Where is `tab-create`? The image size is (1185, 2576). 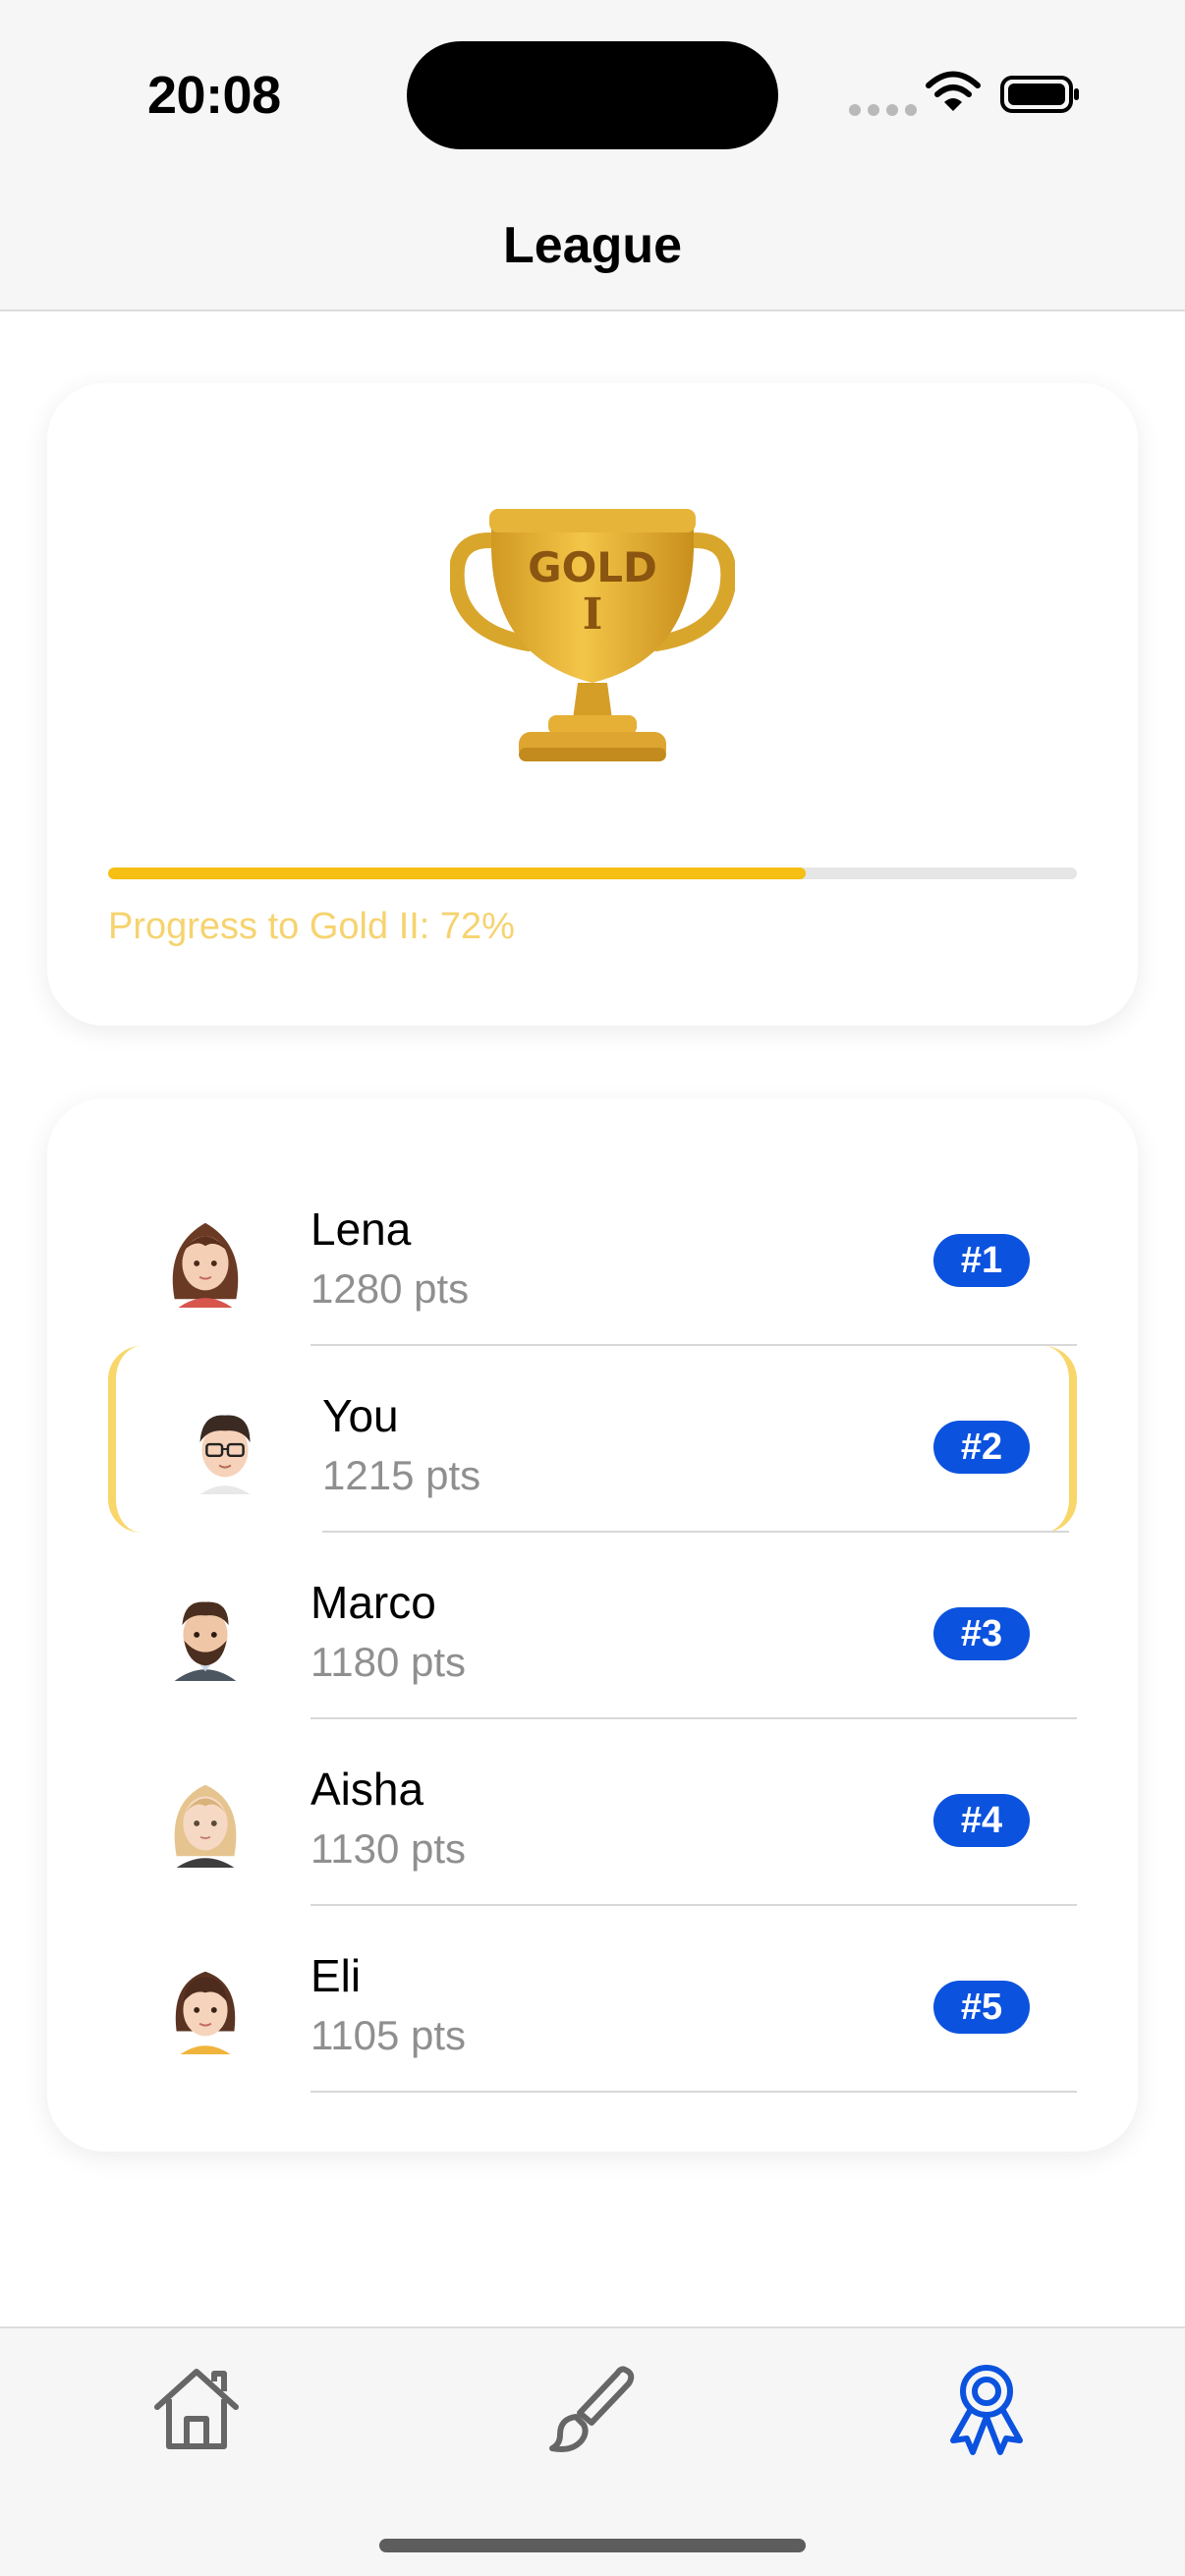 tab-create is located at coordinates (592, 2409).